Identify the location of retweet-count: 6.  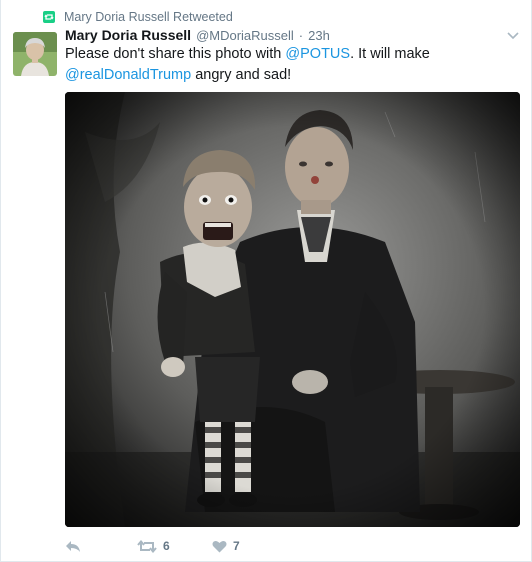
(166, 546).